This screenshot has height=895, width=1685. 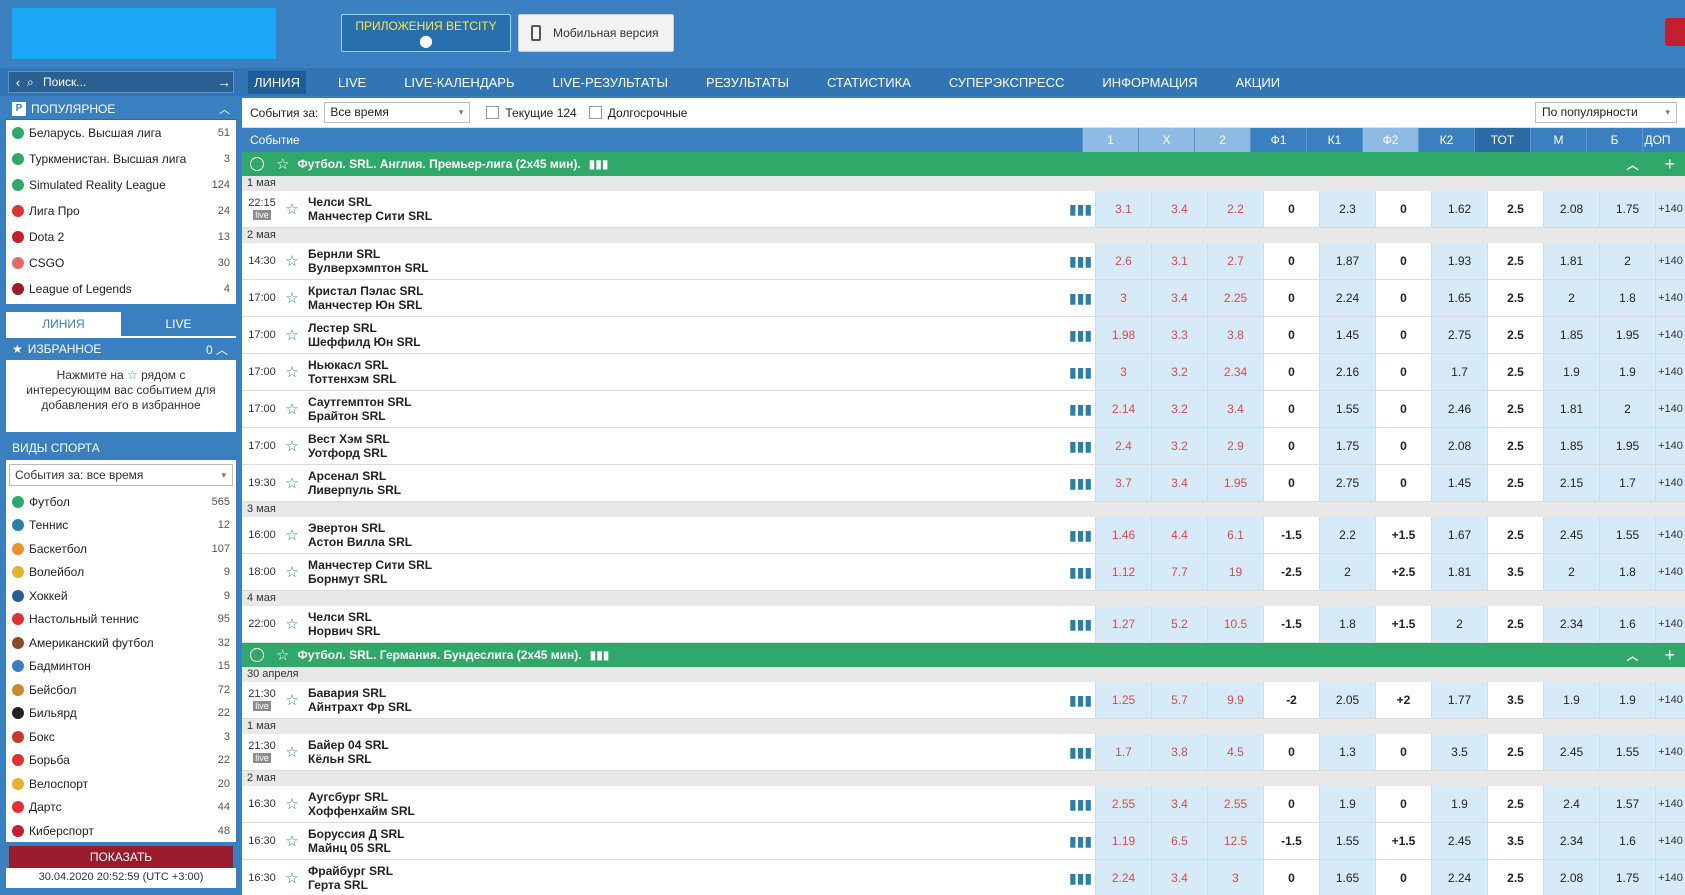 What do you see at coordinates (531, 113) in the screenshot?
I see `current-checkbox: Текущие 124` at bounding box center [531, 113].